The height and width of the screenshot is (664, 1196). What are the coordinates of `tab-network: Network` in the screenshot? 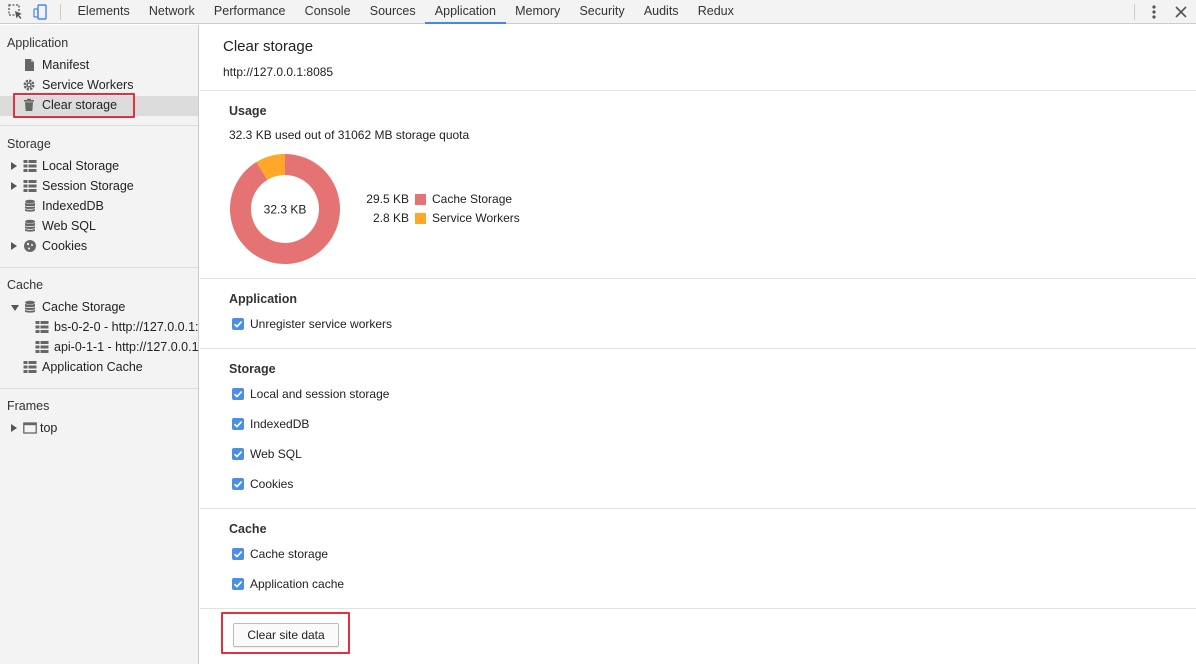 It's located at (171, 12).